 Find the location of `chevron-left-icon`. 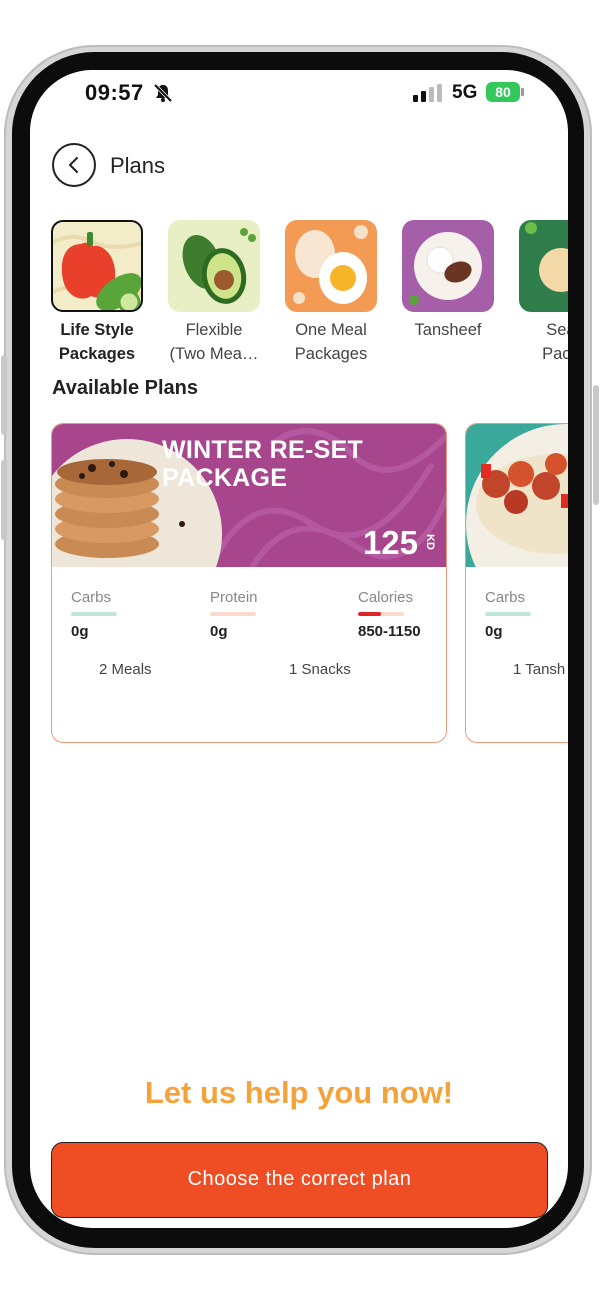

chevron-left-icon is located at coordinates (73, 165).